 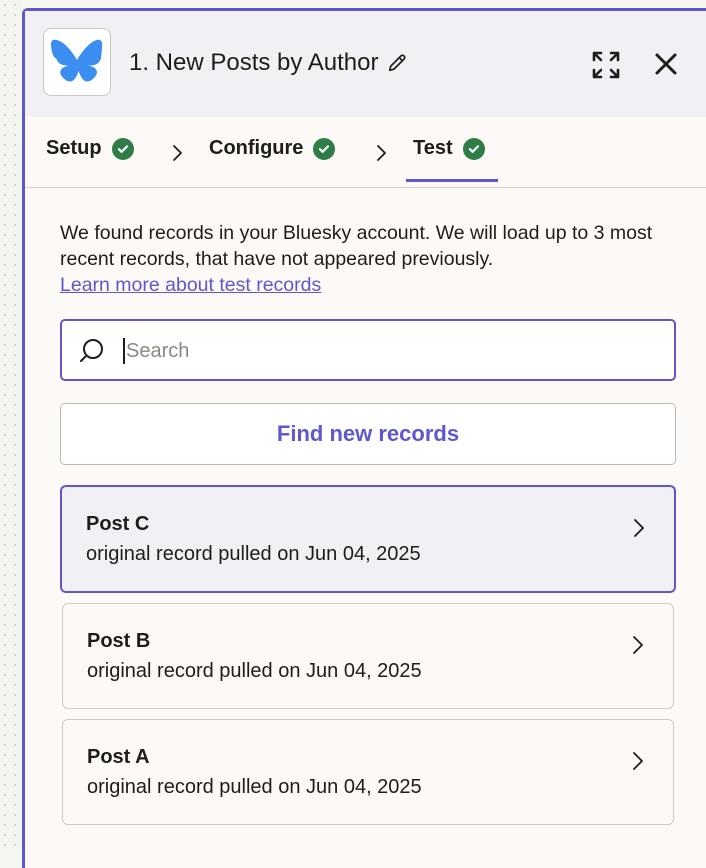 What do you see at coordinates (368, 434) in the screenshot?
I see `find-new-records-button: Find new records` at bounding box center [368, 434].